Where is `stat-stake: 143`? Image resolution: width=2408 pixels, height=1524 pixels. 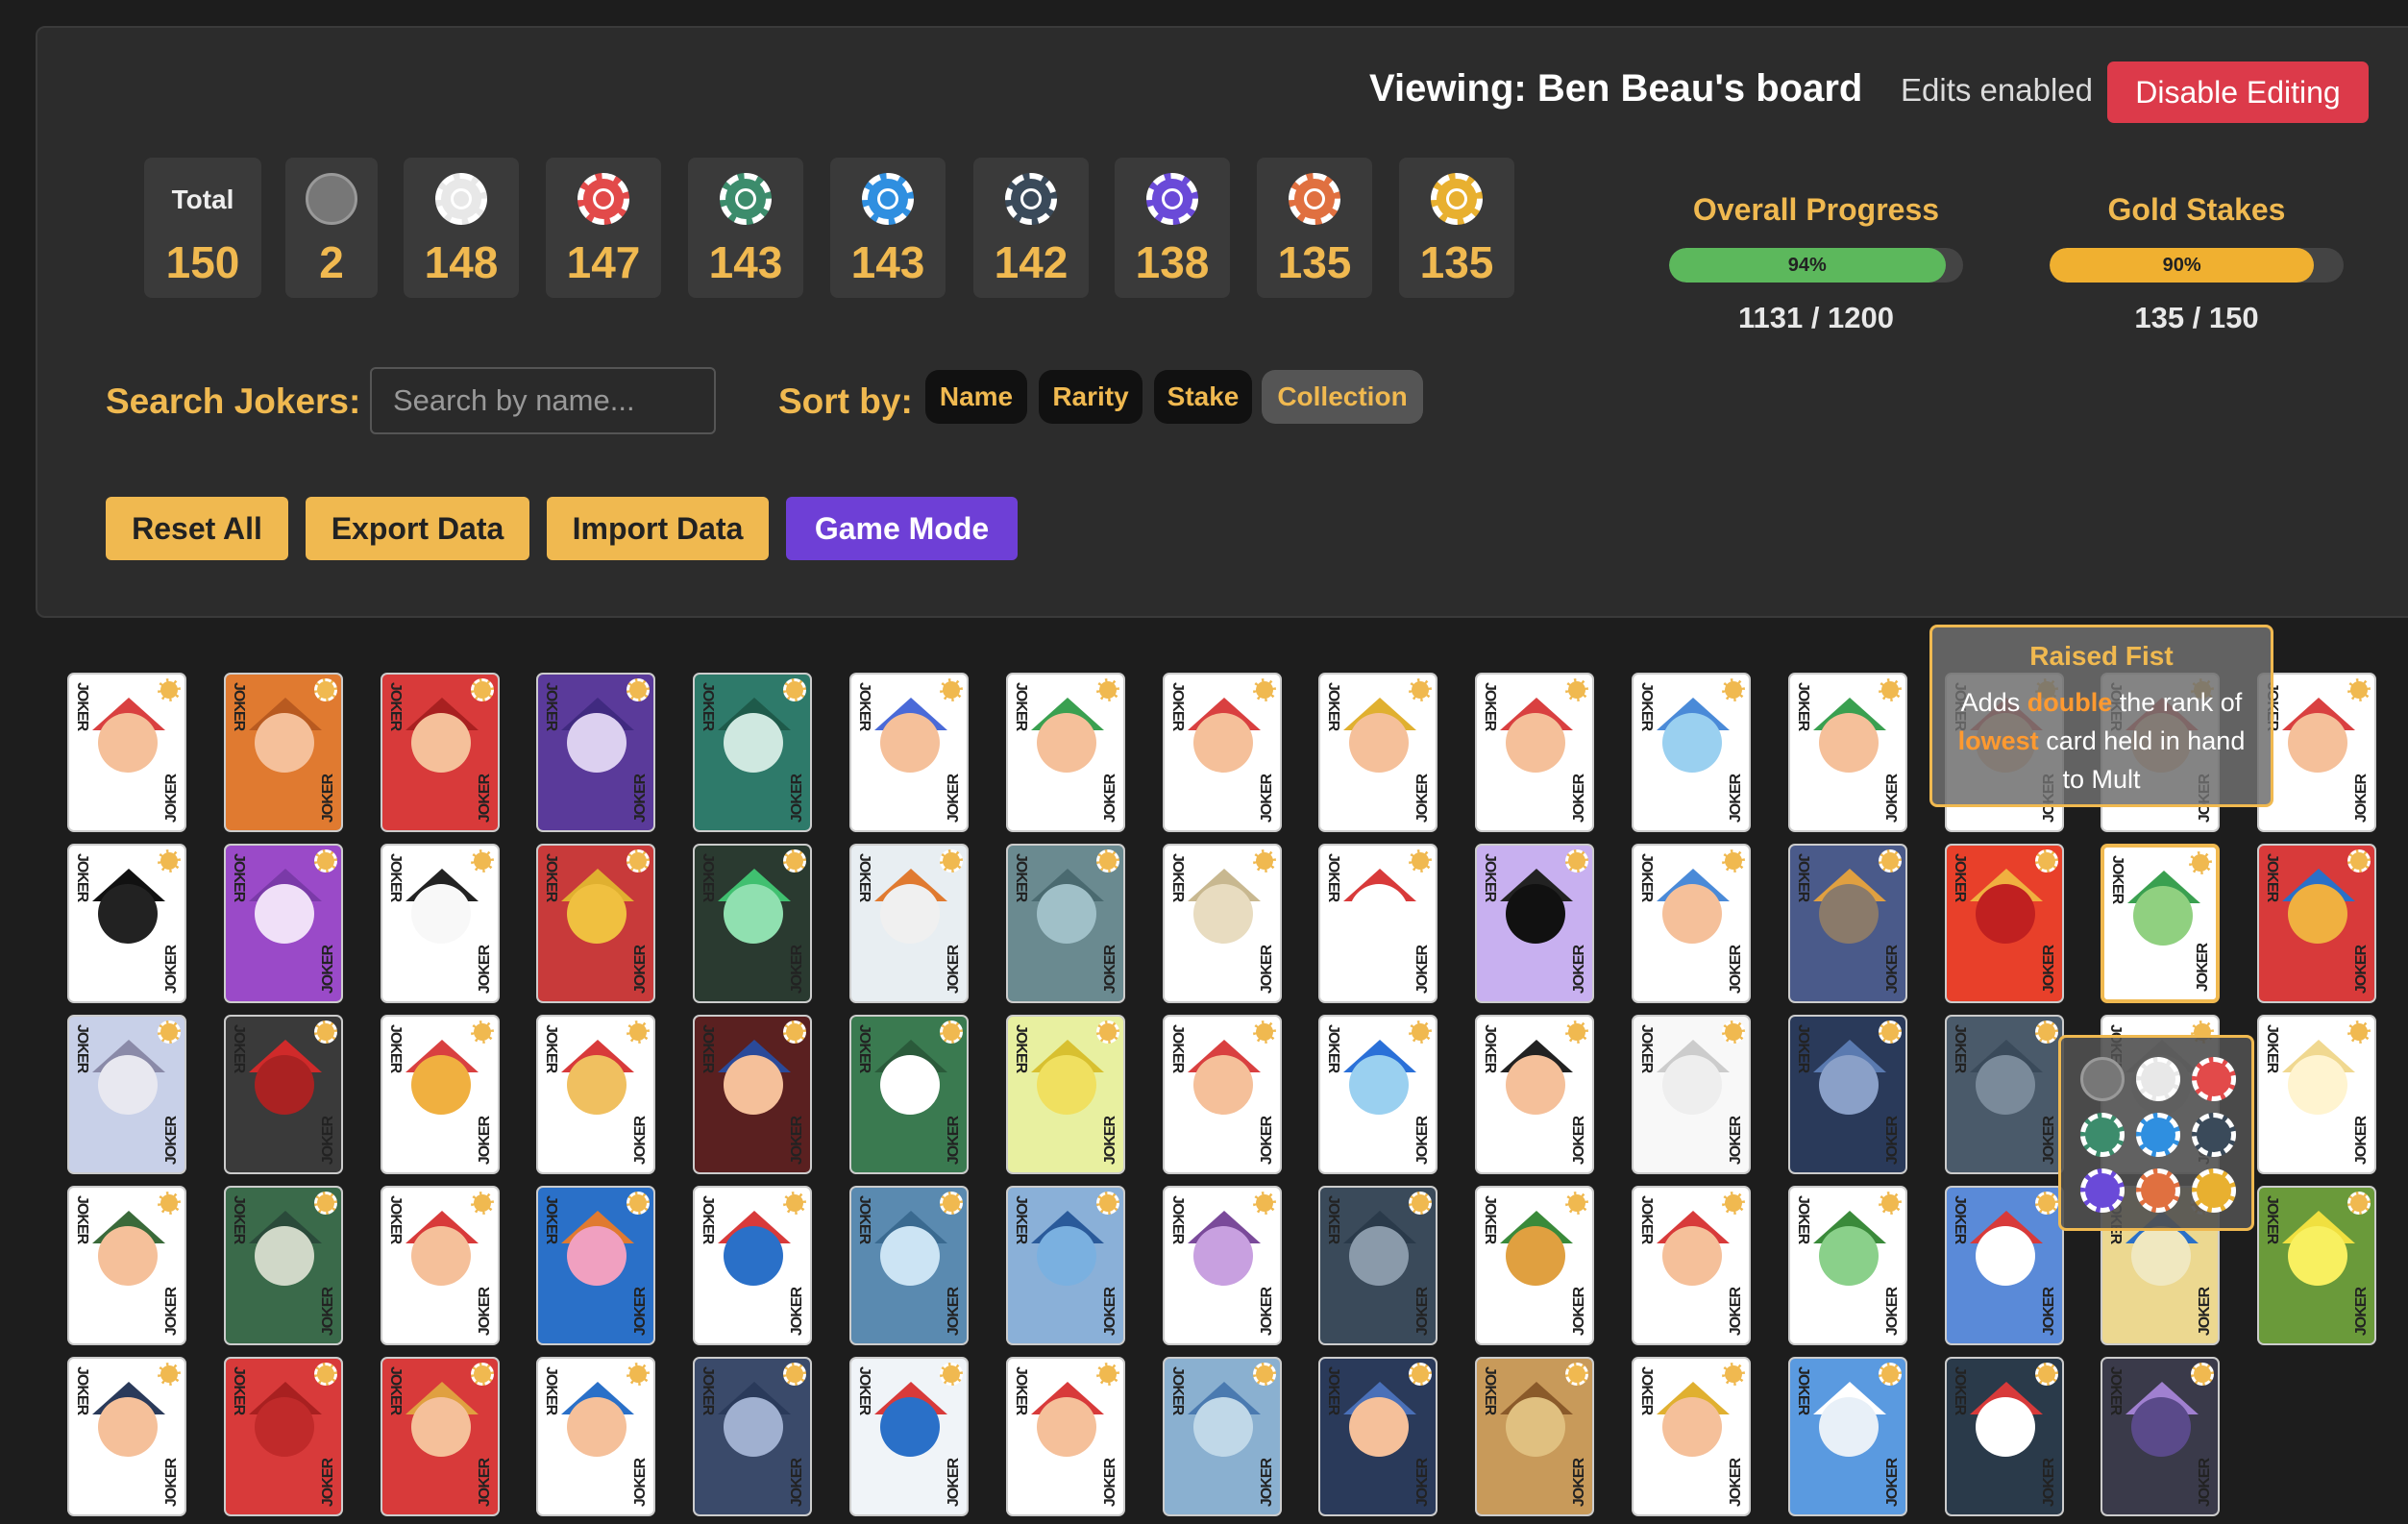 stat-stake: 143 is located at coordinates (888, 228).